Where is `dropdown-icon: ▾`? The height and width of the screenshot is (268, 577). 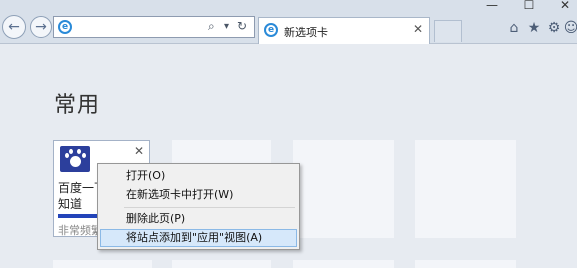
dropdown-icon: ▾ is located at coordinates (226, 26).